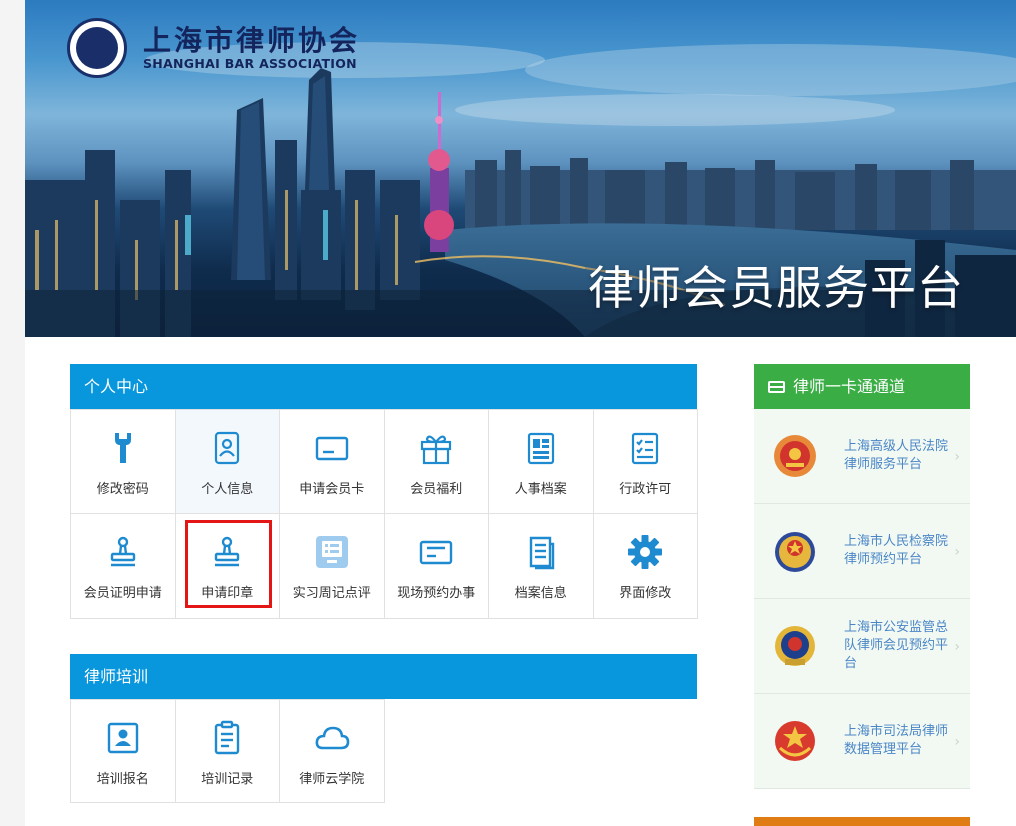 The width and height of the screenshot is (1016, 826). Describe the element at coordinates (252, 40) in the screenshot. I see `org-name-cn: 上海市律师协会` at that location.